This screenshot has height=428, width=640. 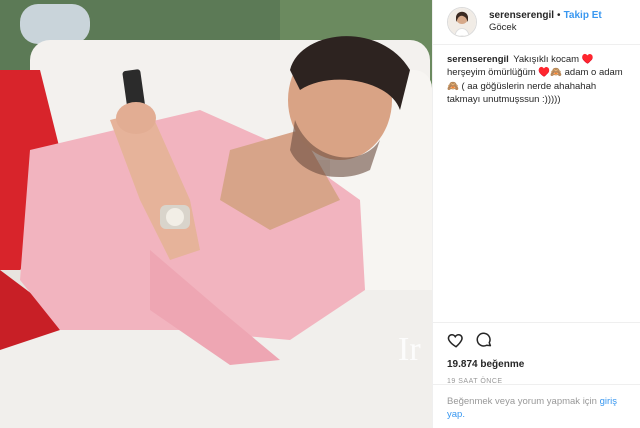 I want to click on post-actions: 19.874 beğenme 19 SAAT ÖNCE, so click(x=536, y=353).